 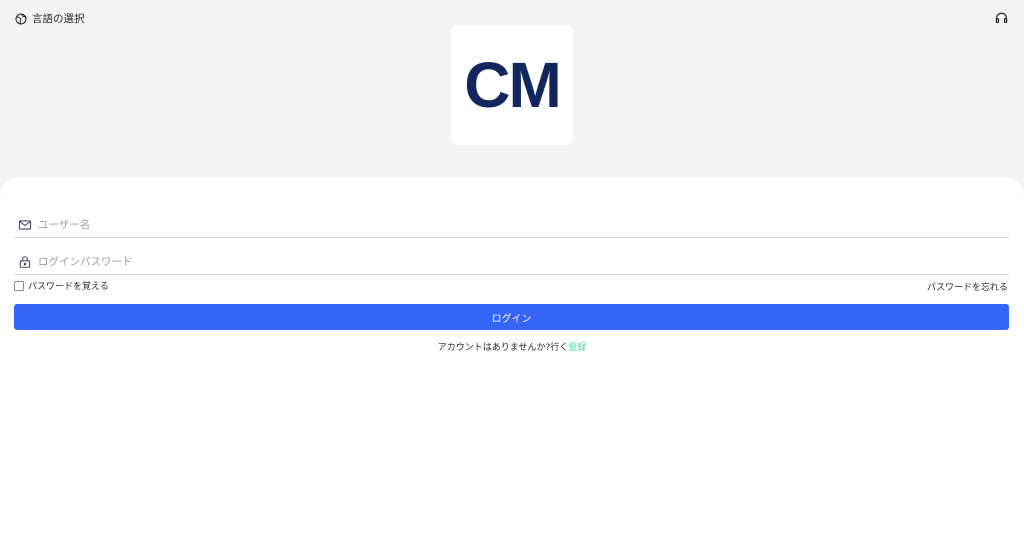 I want to click on register-prompt: アカウントはありませんか?行く登録, so click(x=512, y=346).